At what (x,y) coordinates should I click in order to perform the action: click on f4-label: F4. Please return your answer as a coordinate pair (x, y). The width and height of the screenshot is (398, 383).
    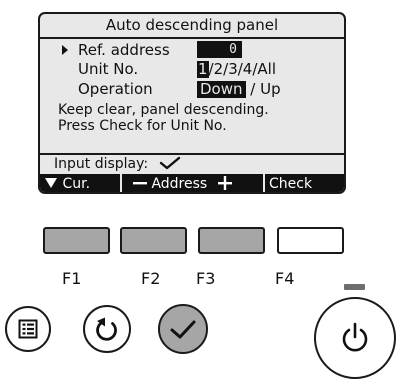
    Looking at the image, I should click on (285, 278).